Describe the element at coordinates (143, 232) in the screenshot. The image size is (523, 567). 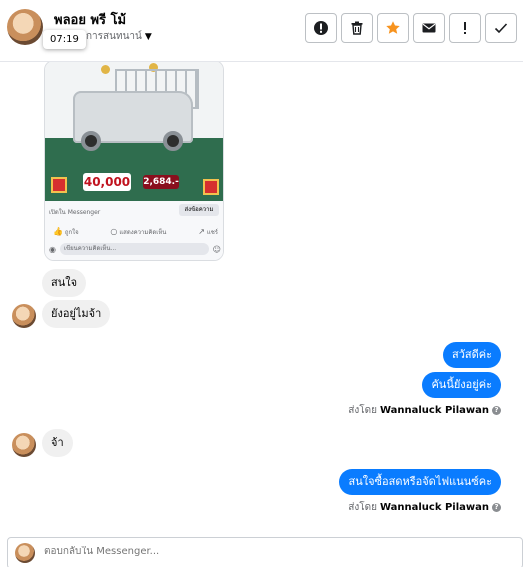
I see `post-comment-label: แสดงความคิดเห็น` at that location.